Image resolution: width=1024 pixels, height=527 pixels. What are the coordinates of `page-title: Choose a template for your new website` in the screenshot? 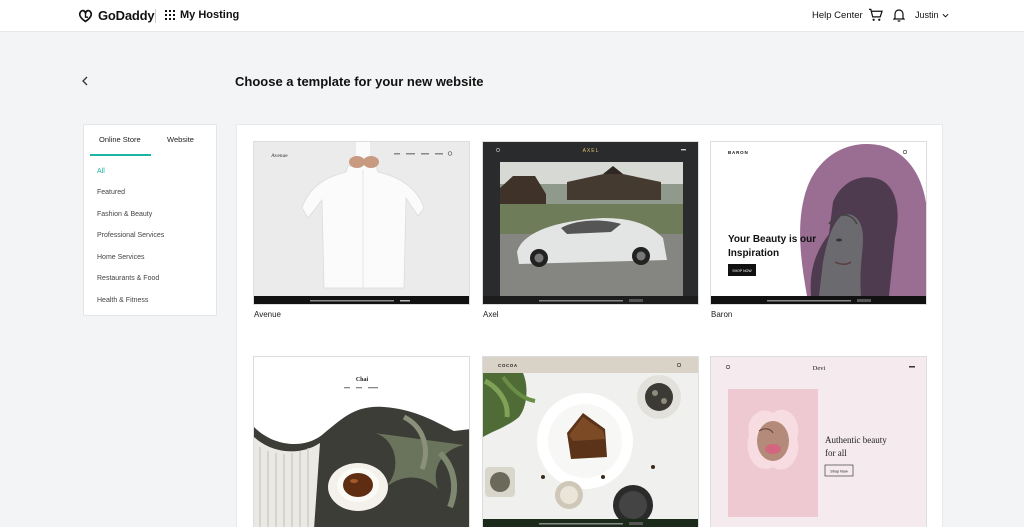 It's located at (359, 81).